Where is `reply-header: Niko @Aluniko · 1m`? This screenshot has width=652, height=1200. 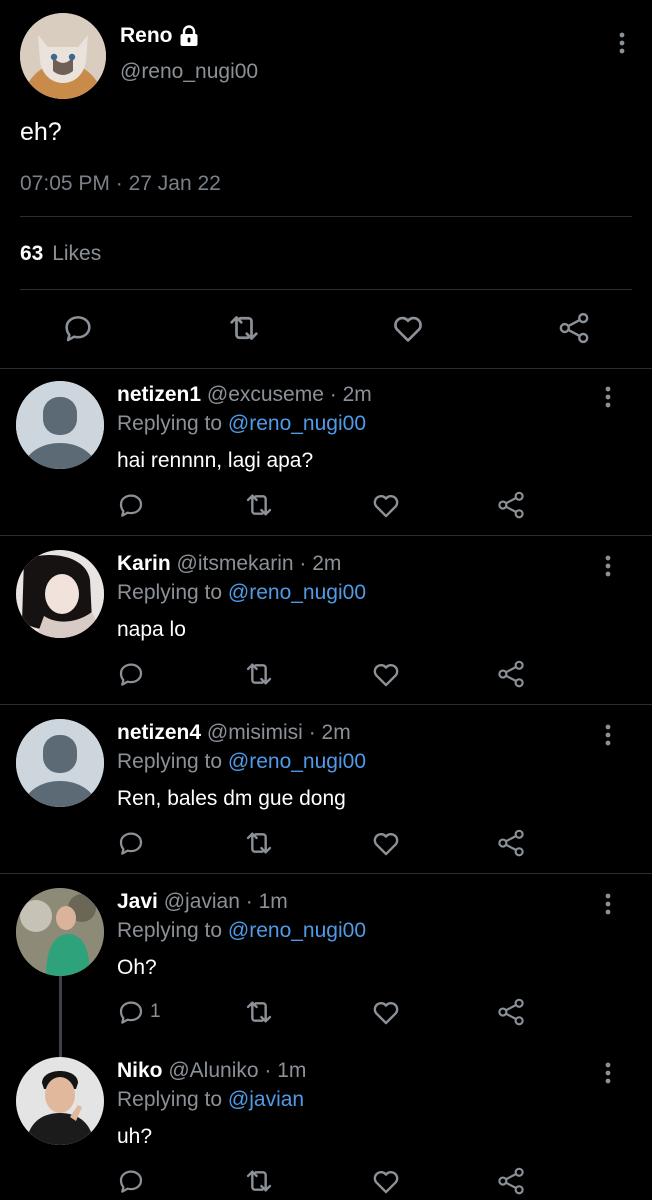 reply-header: Niko @Aluniko · 1m is located at coordinates (211, 1071).